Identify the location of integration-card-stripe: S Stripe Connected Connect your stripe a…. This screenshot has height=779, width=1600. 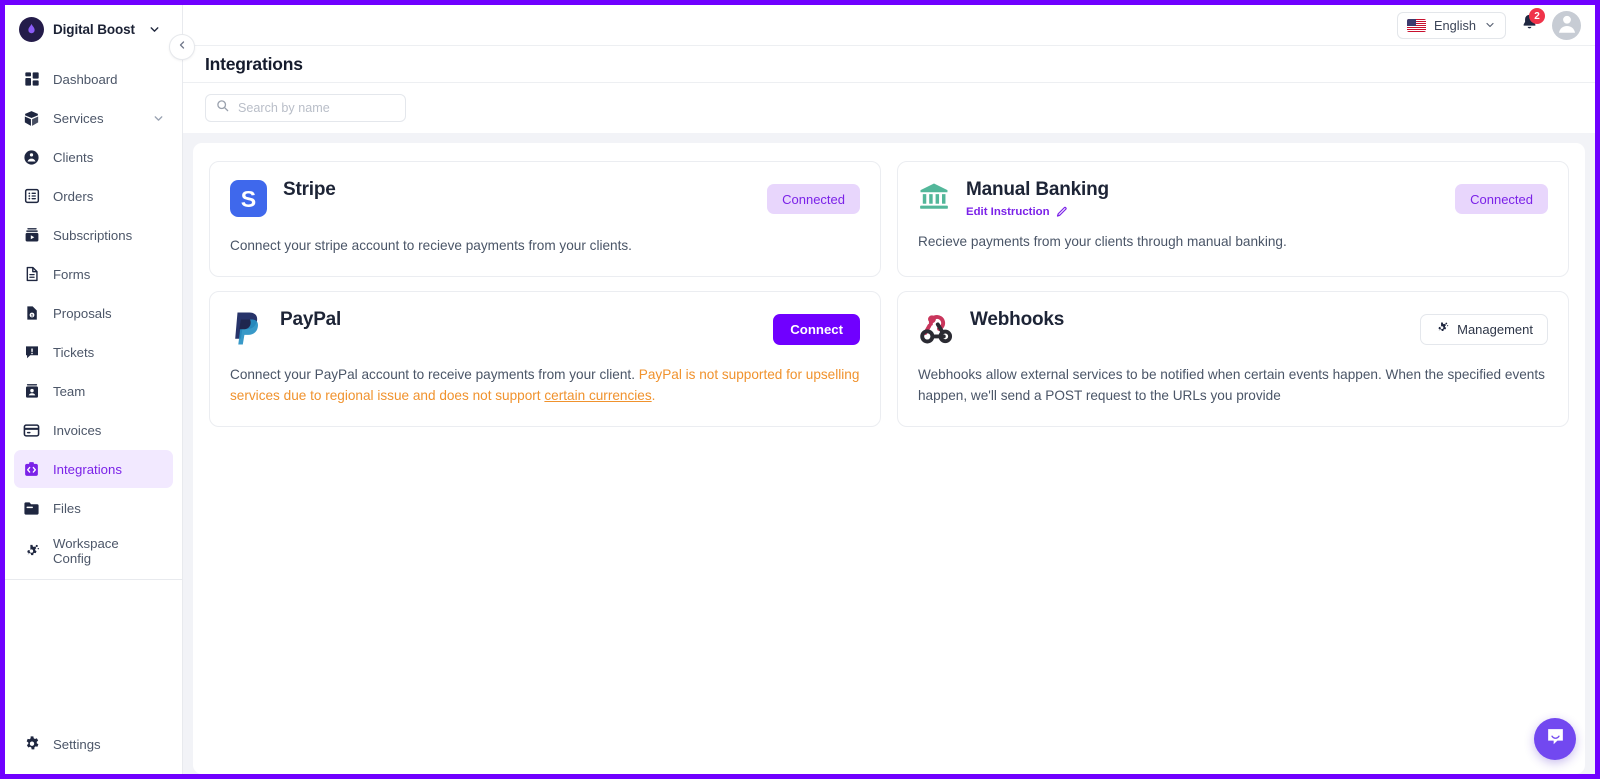
(545, 219).